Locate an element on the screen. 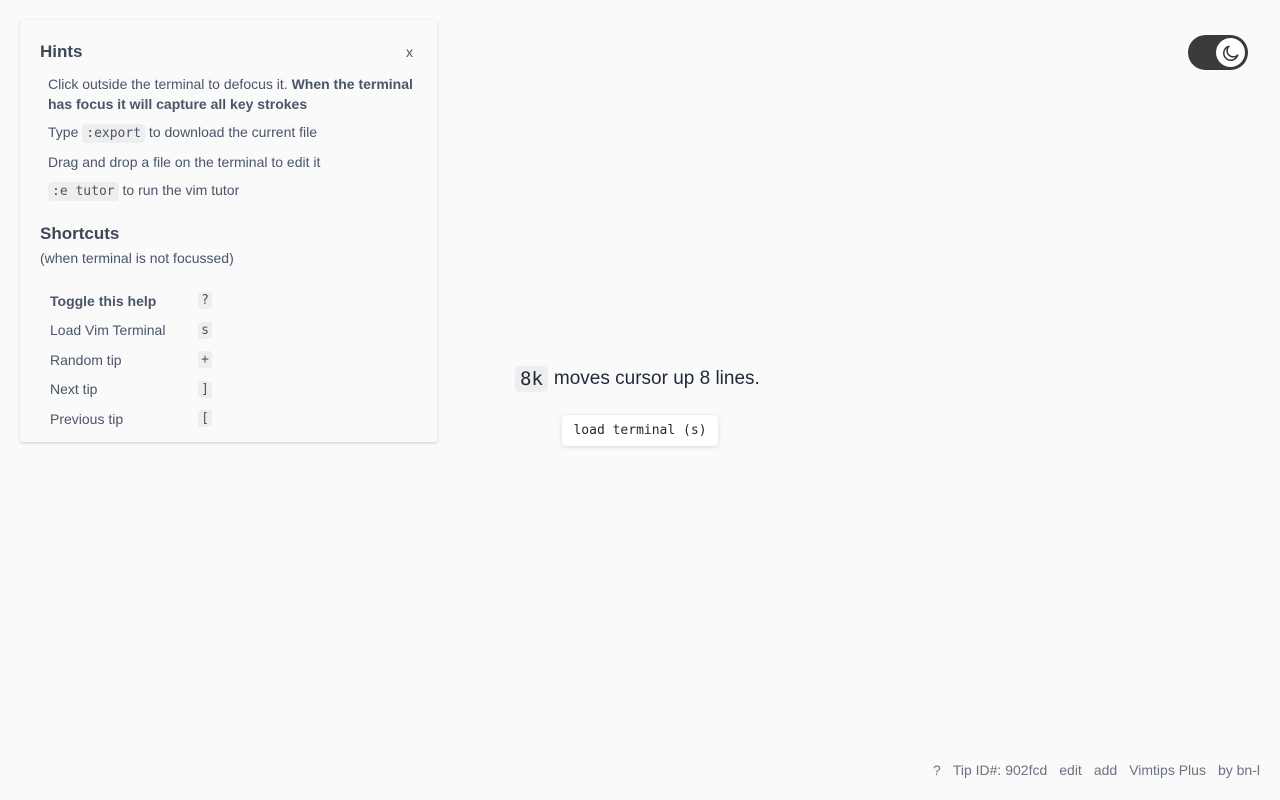 The width and height of the screenshot is (1280, 800). hint-code: :export is located at coordinates (114, 133).